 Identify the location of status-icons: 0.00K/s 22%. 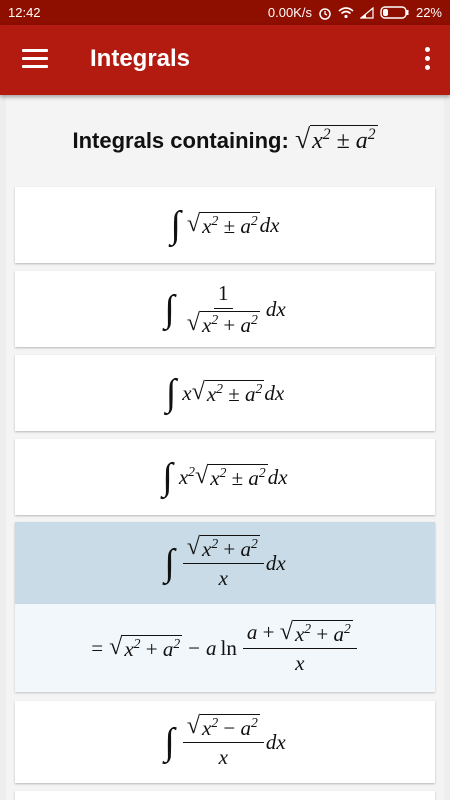
(355, 12).